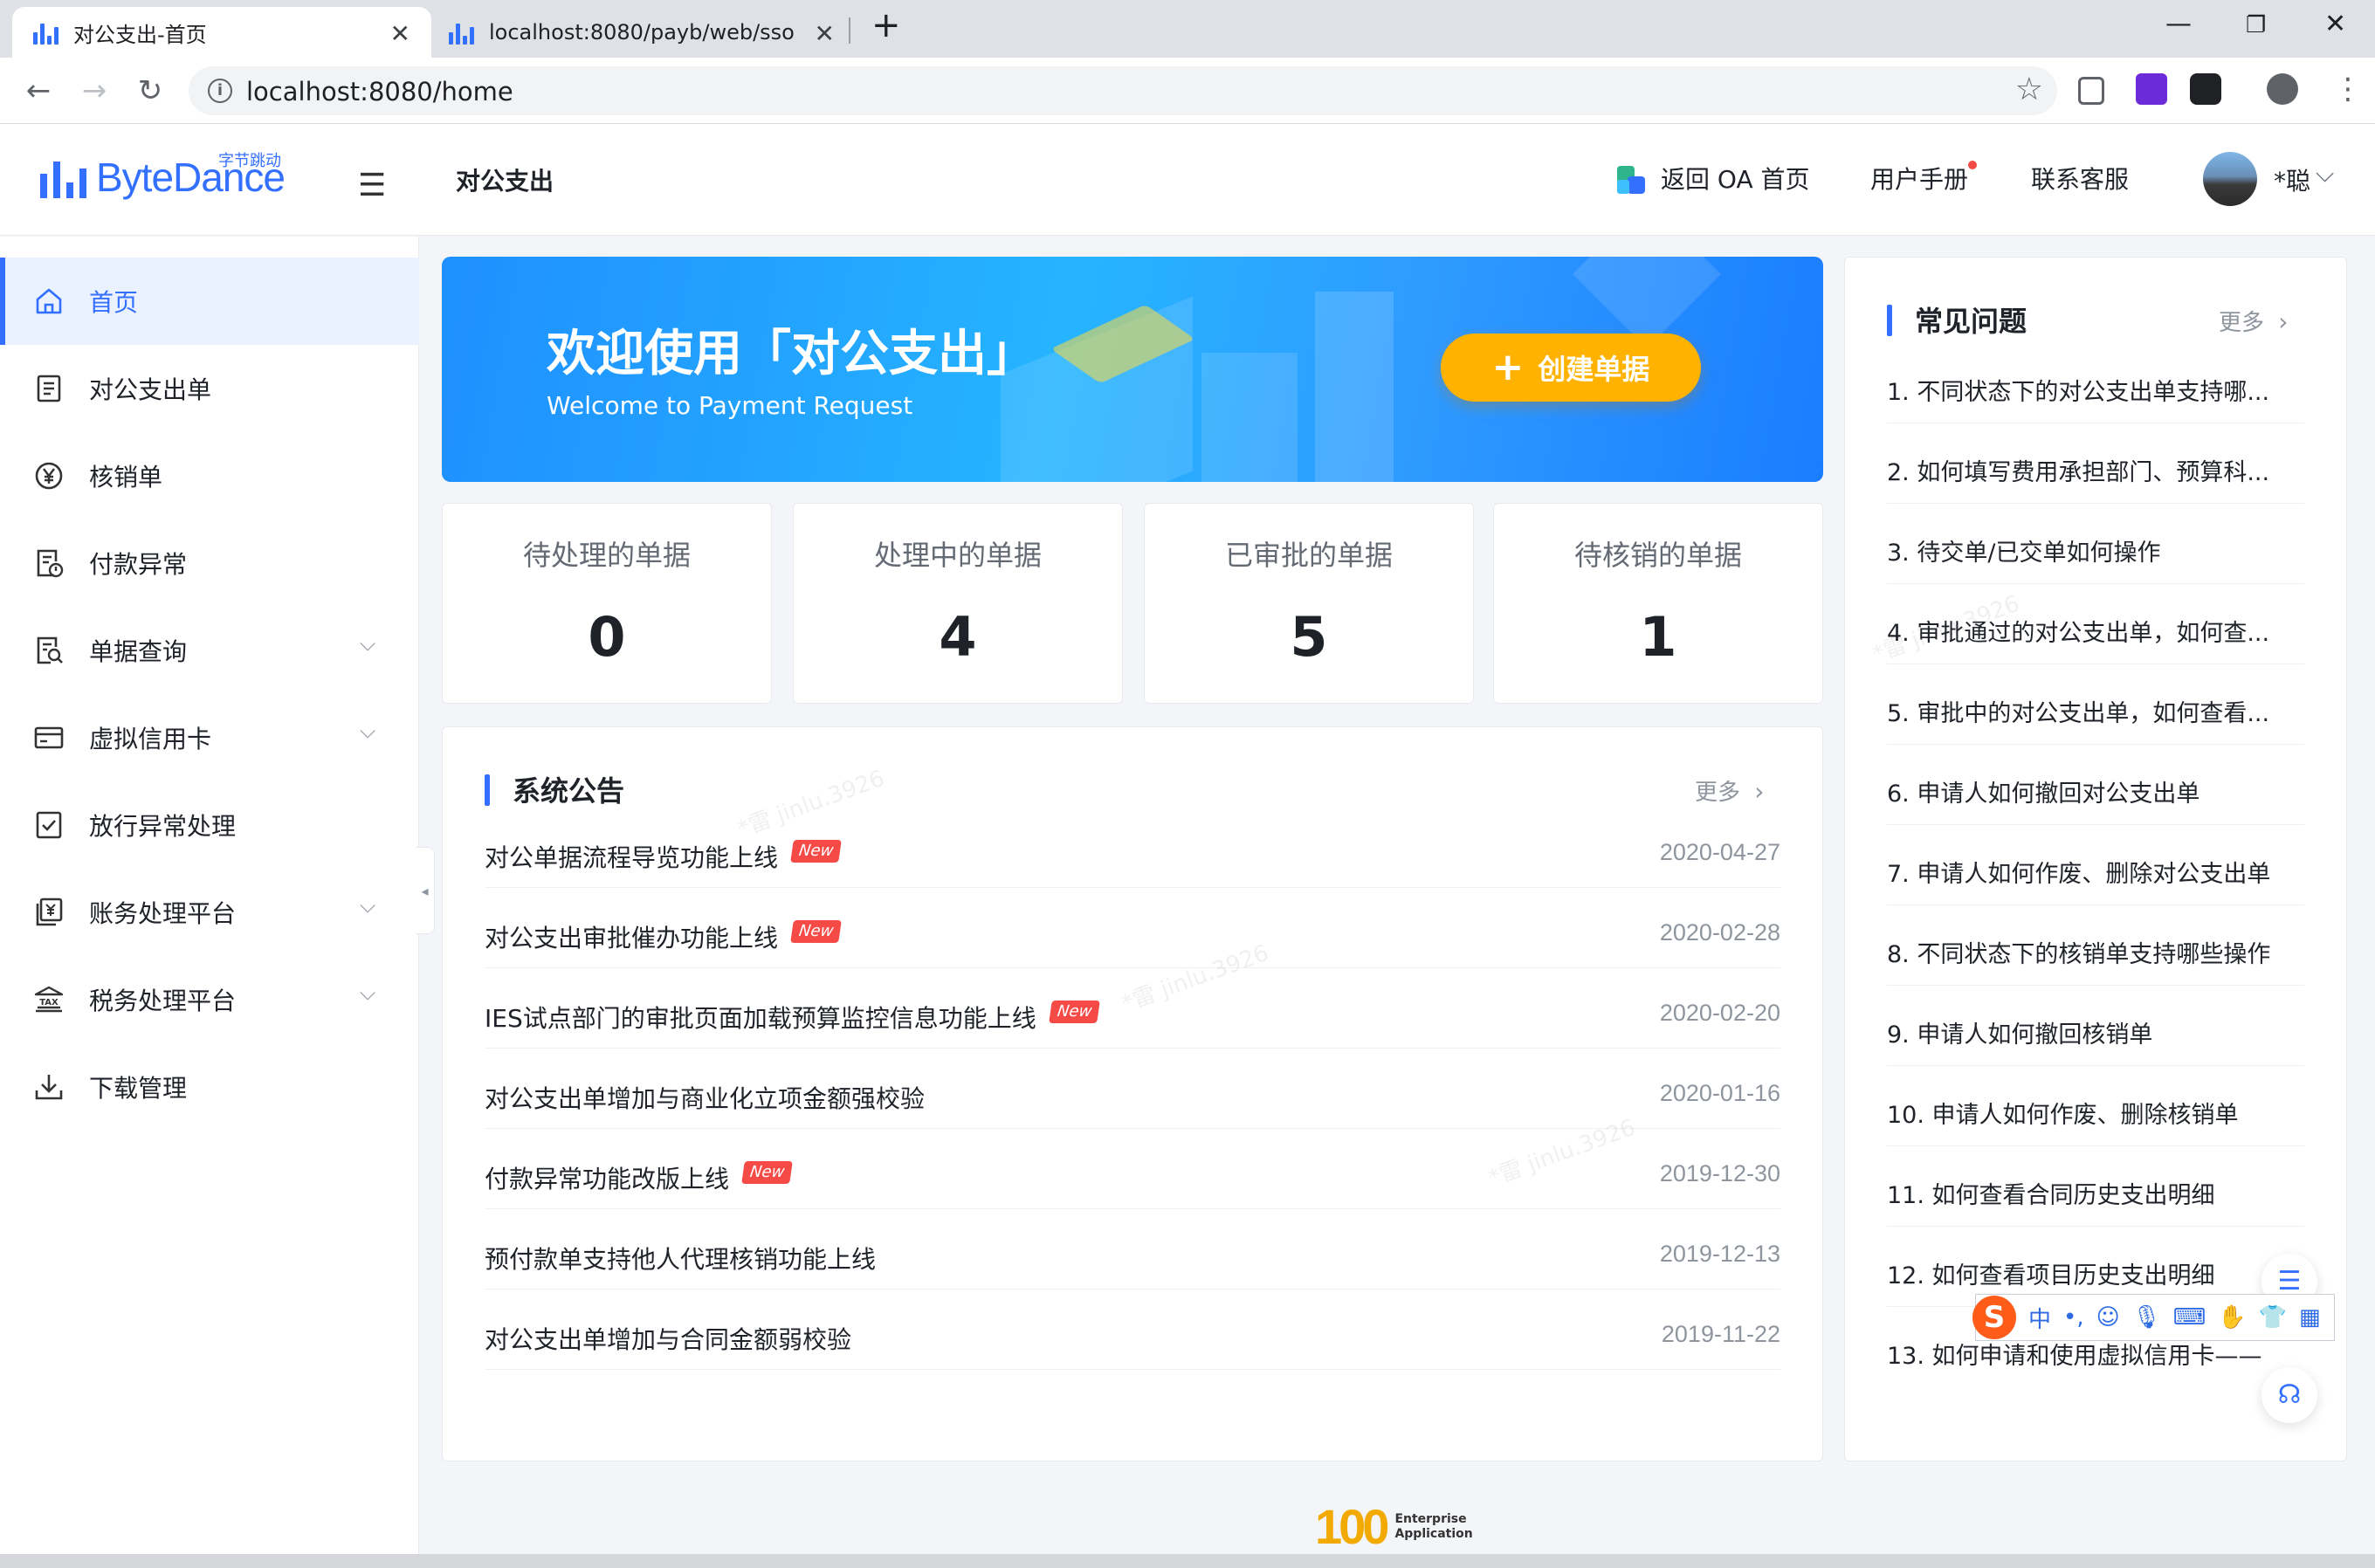 This screenshot has height=1568, width=2375. What do you see at coordinates (2029, 89) in the screenshot?
I see `bookmark-star-icon: ☆` at bounding box center [2029, 89].